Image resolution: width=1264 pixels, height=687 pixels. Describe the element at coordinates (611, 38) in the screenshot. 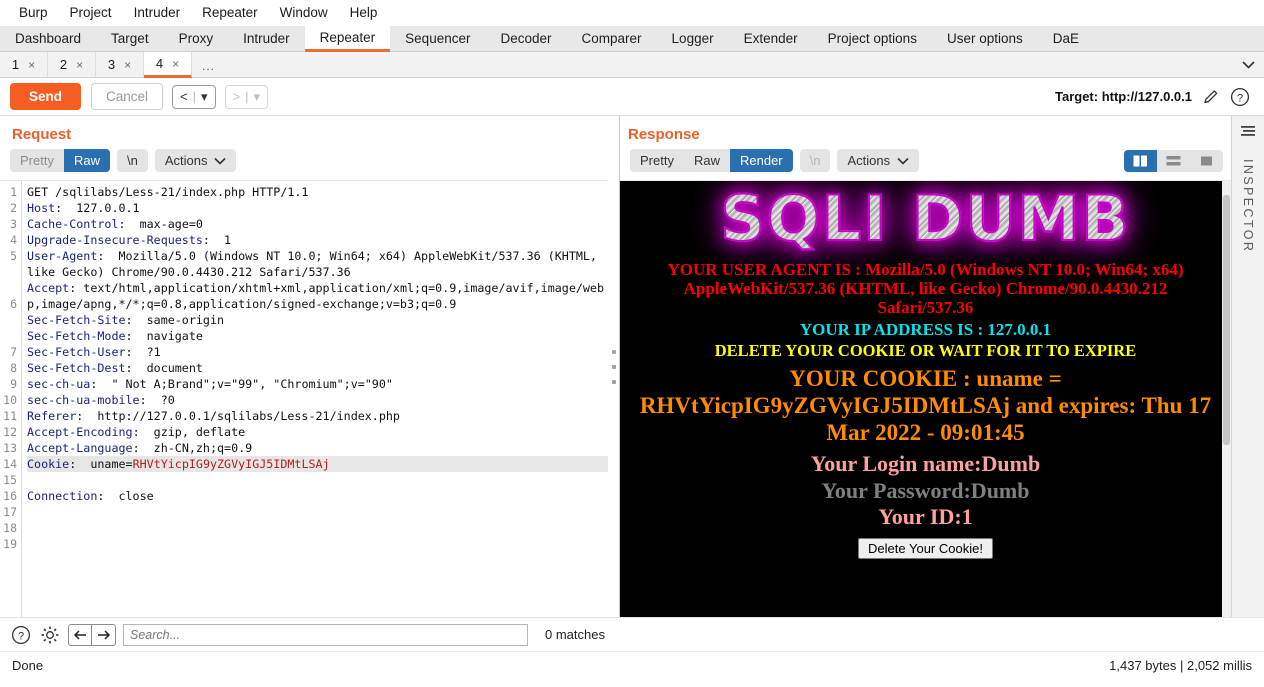

I see `tab-comparer: Comparer` at that location.